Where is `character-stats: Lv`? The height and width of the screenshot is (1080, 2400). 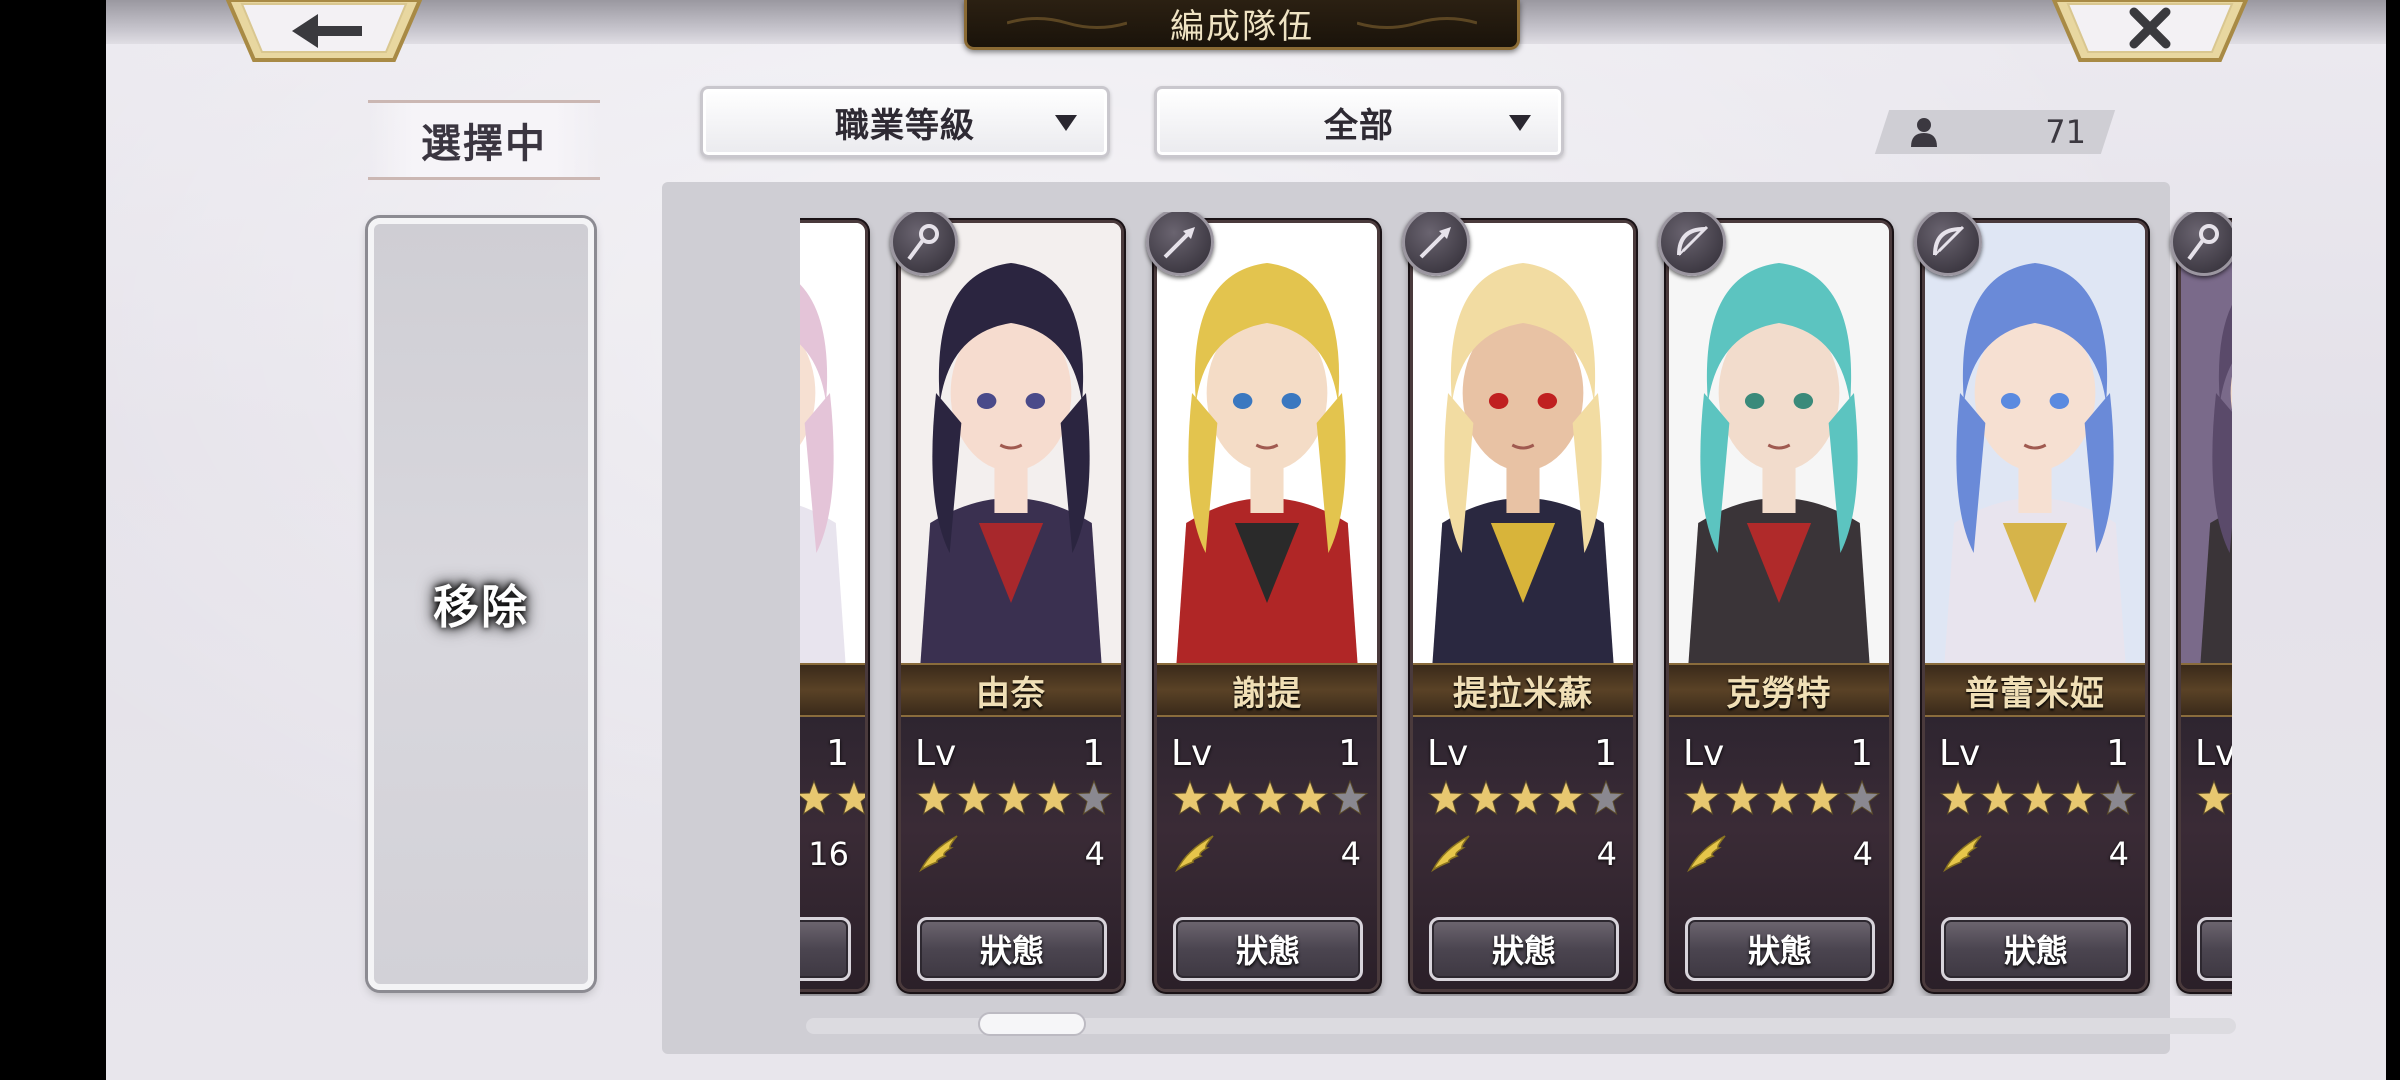
character-stats: Lv is located at coordinates (2206, 853).